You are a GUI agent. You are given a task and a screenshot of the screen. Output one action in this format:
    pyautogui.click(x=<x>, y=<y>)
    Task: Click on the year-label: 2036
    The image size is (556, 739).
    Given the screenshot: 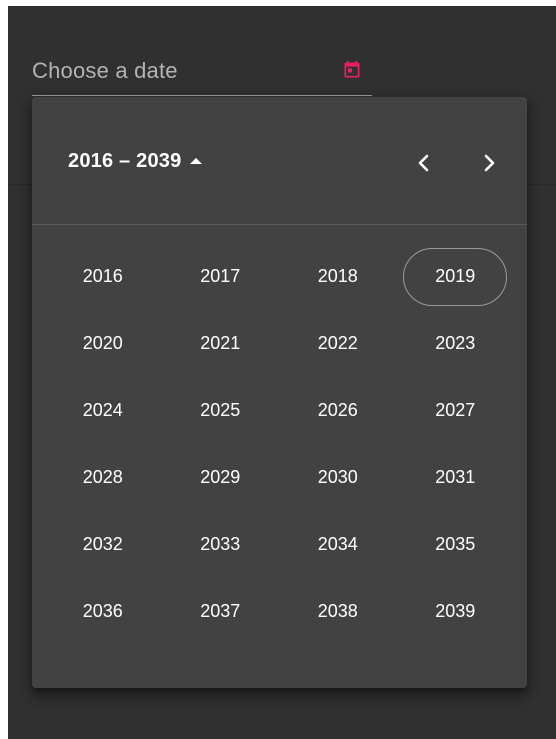 What is the action you would take?
    pyautogui.click(x=102, y=611)
    